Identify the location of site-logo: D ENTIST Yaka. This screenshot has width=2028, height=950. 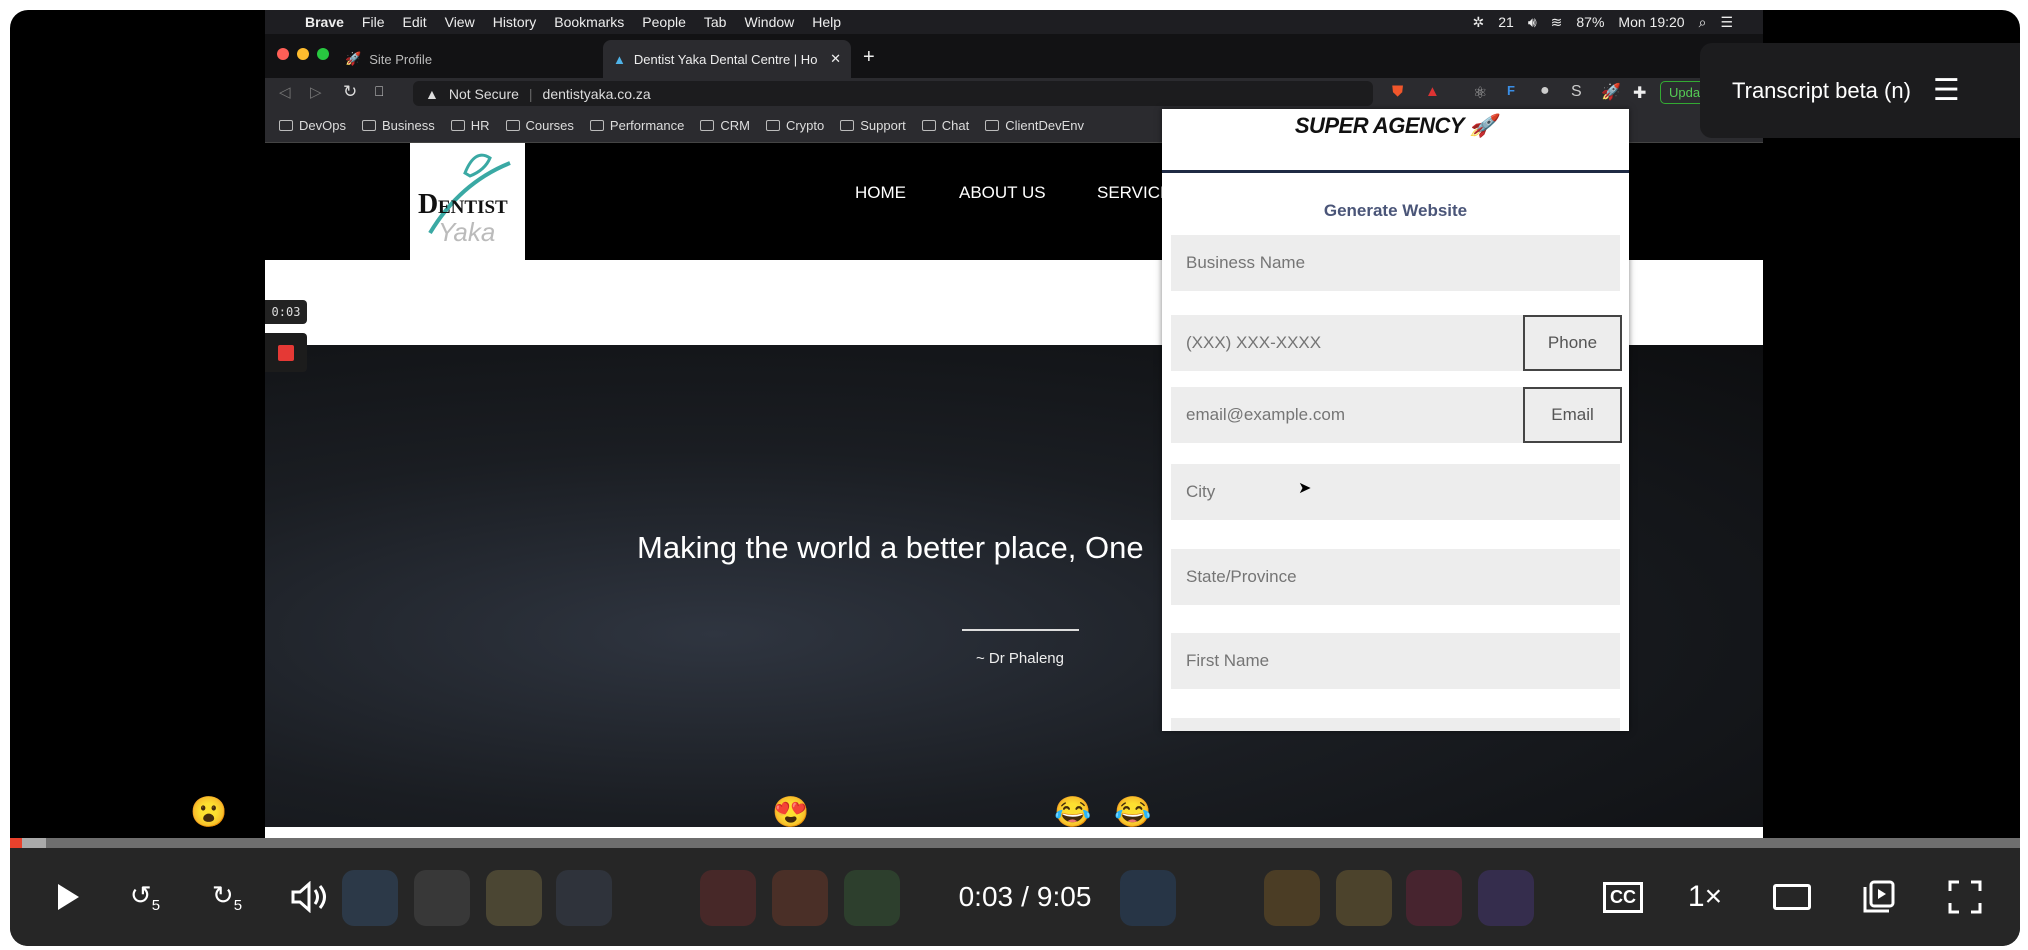
(467, 201).